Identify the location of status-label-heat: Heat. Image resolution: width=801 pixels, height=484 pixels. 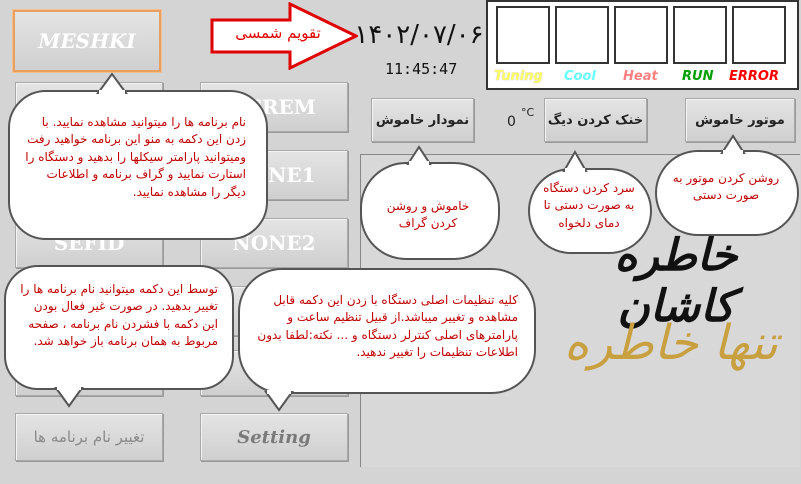
(640, 76).